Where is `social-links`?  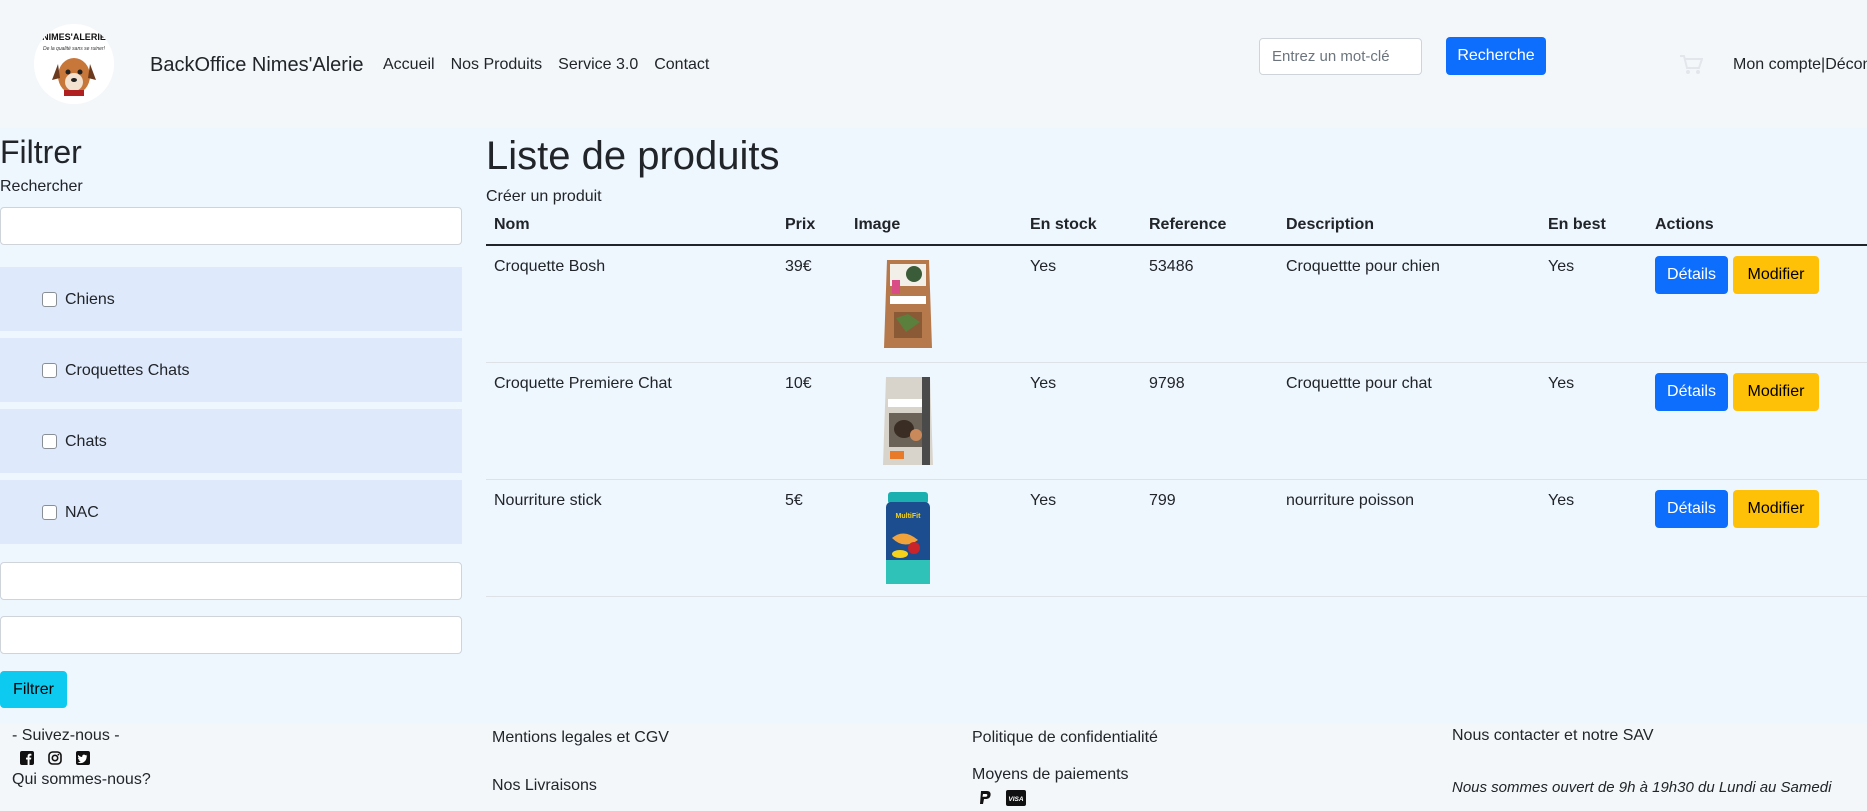
social-links is located at coordinates (55, 758).